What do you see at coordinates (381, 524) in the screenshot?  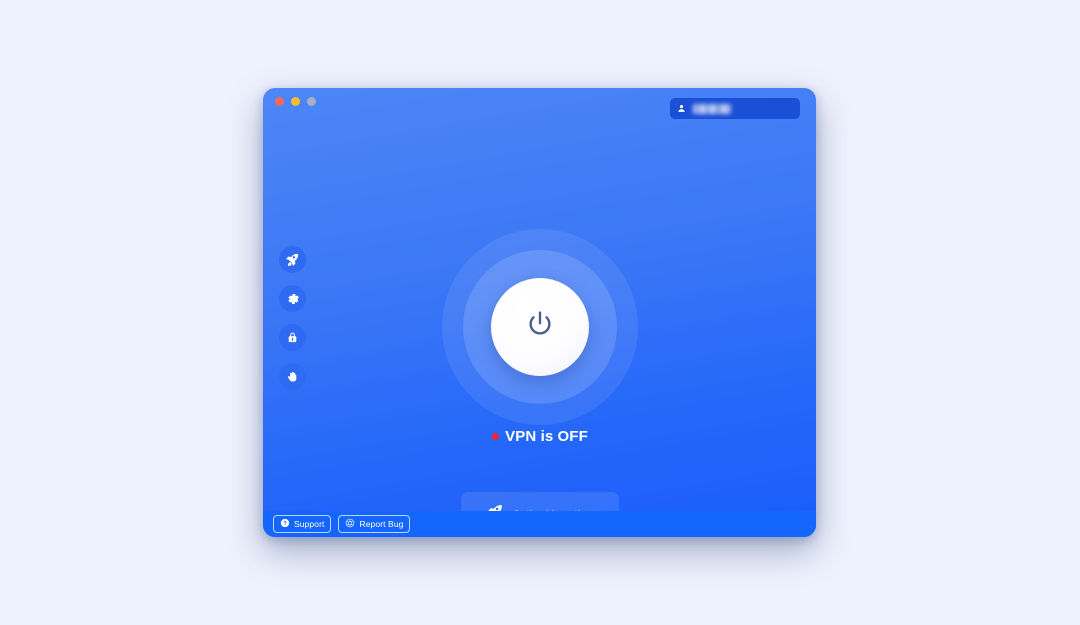 I see `report-bug-button-label: Report Bug` at bounding box center [381, 524].